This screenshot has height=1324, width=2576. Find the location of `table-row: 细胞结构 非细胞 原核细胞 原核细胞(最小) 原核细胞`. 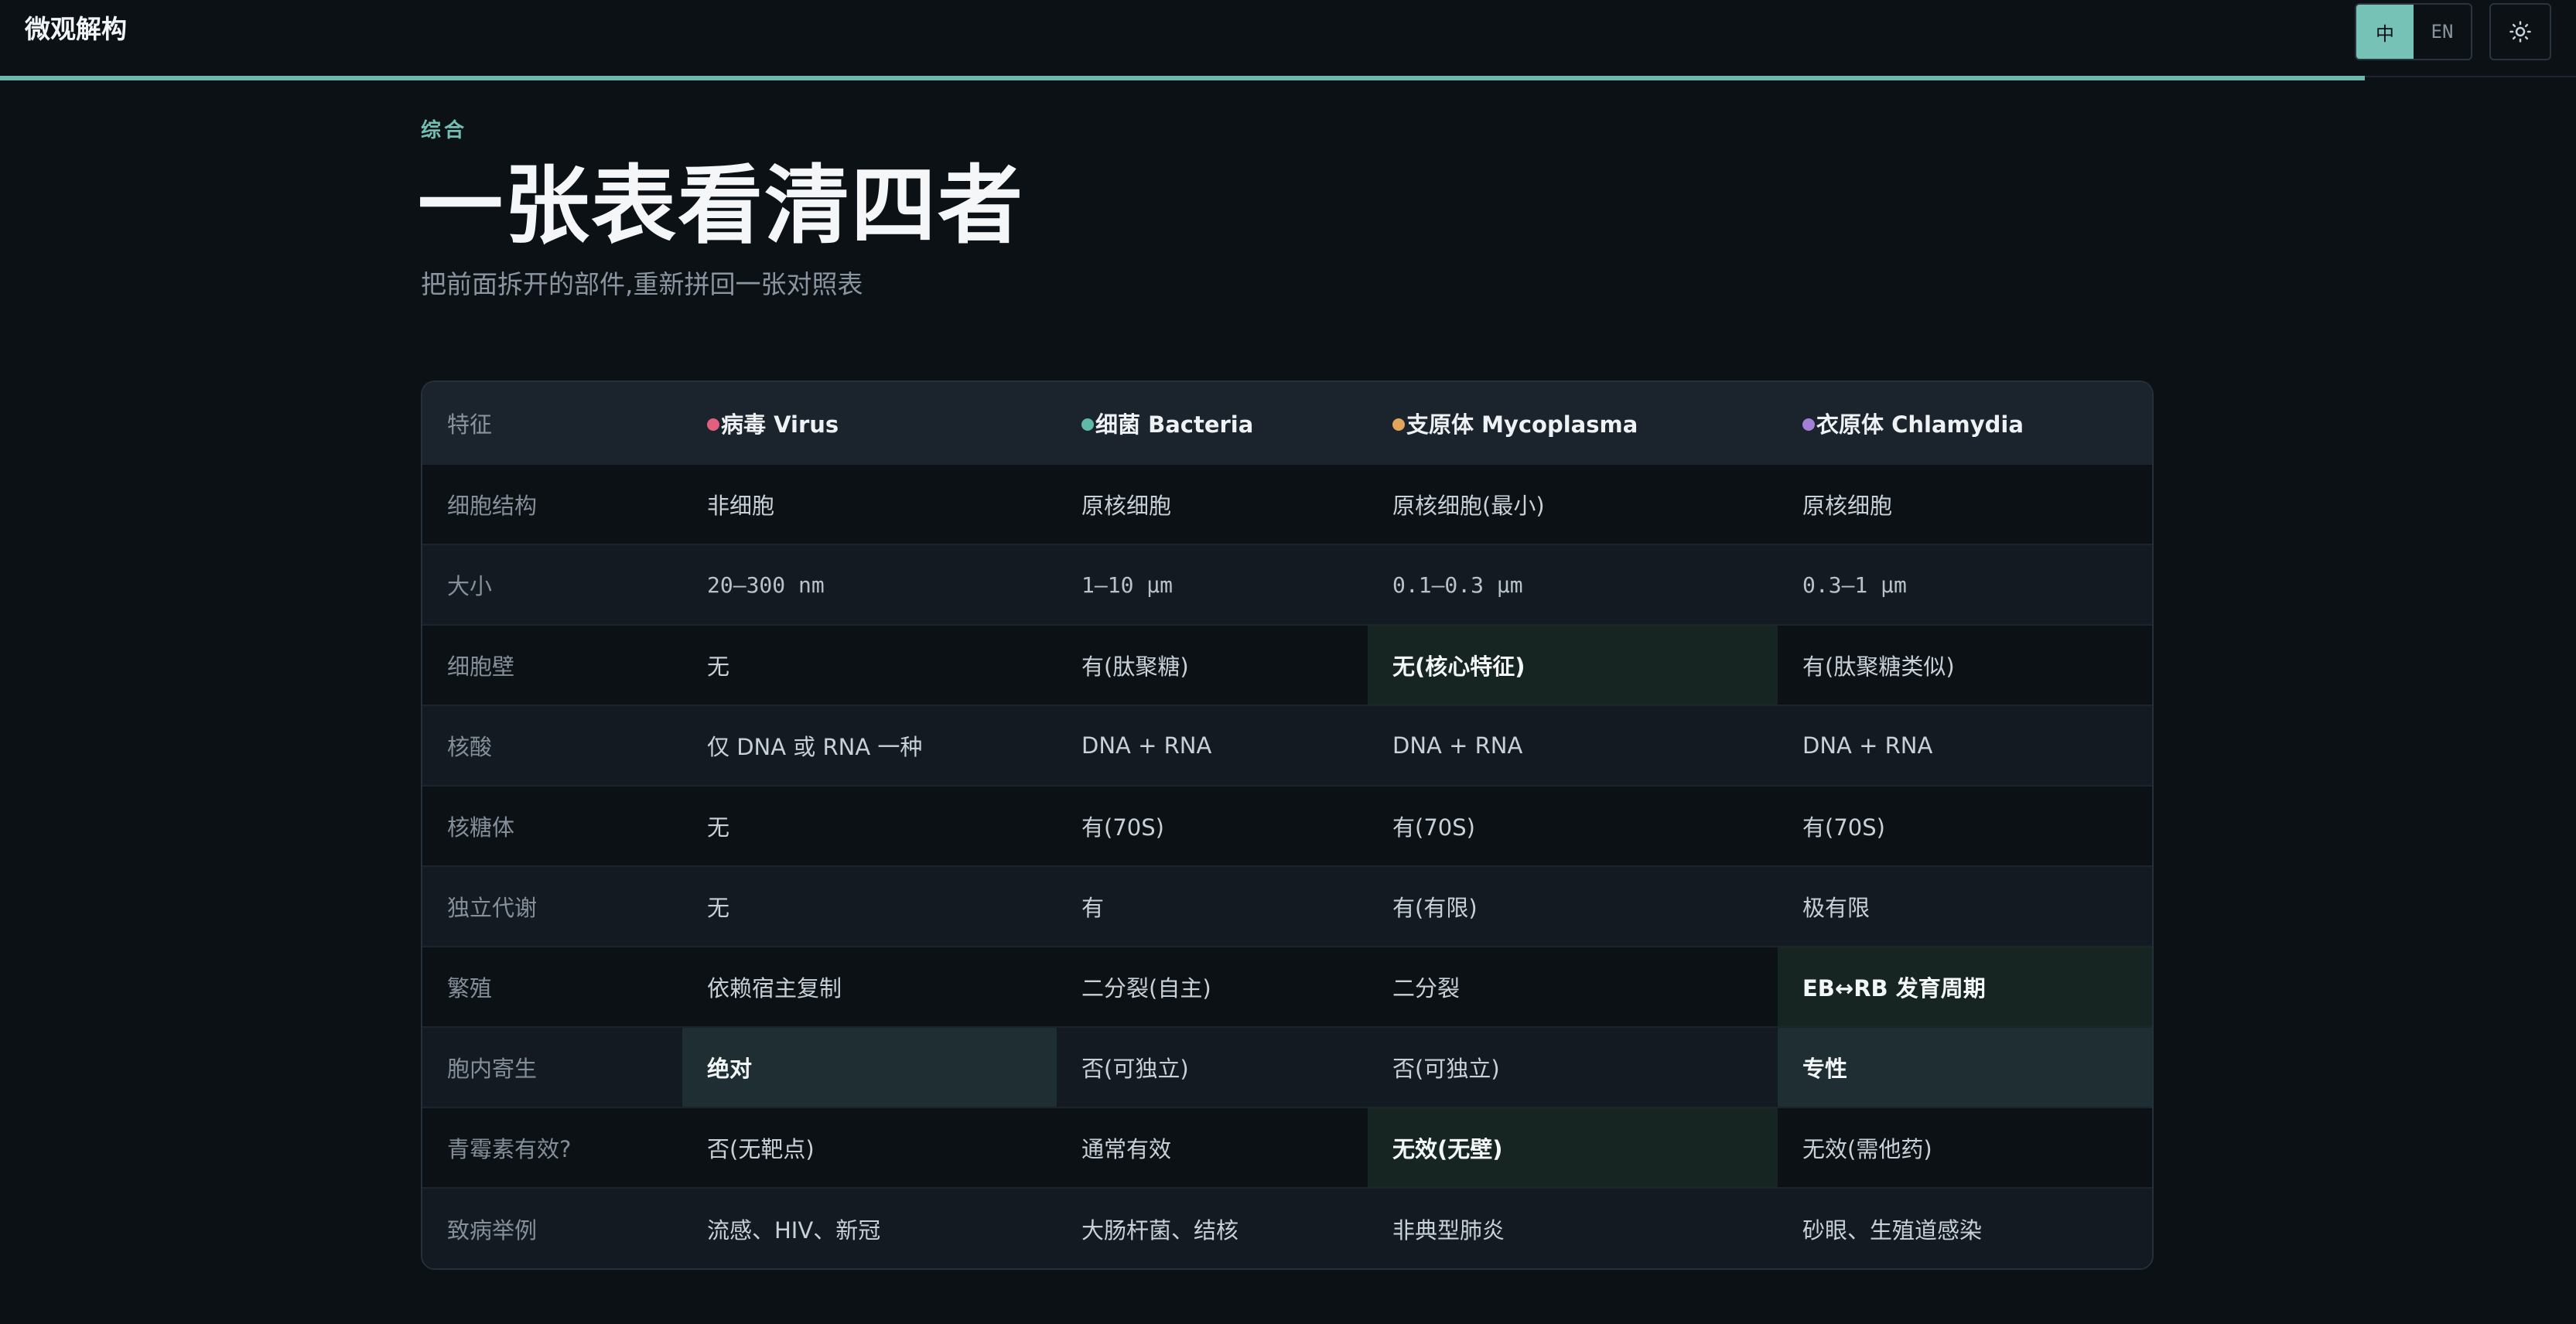

table-row: 细胞结构 非细胞 原核细胞 原核细胞(最小) 原核细胞 is located at coordinates (1287, 503).